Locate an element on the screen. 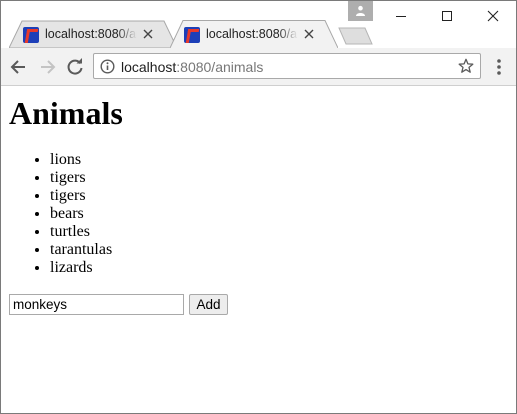  star-icon is located at coordinates (466, 66).